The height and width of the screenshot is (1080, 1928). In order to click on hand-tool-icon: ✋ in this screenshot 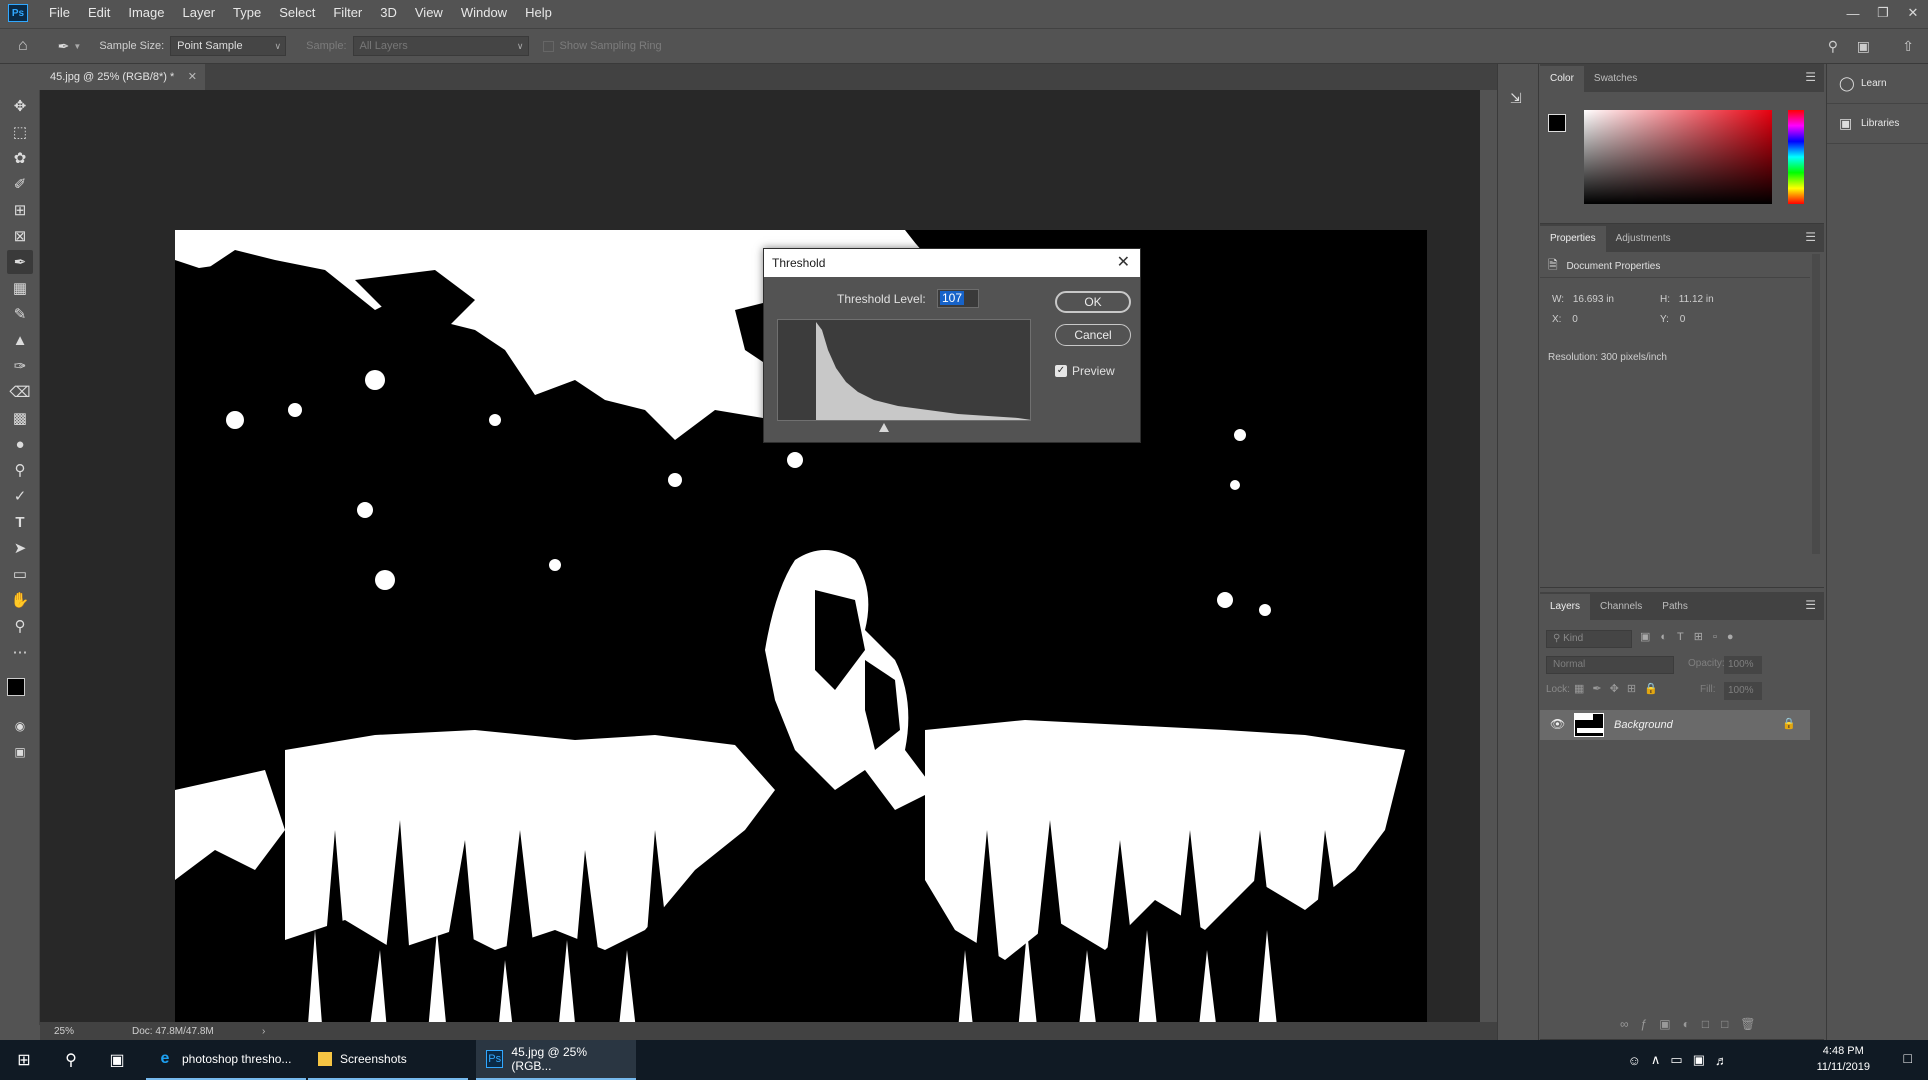, I will do `click(20, 600)`.